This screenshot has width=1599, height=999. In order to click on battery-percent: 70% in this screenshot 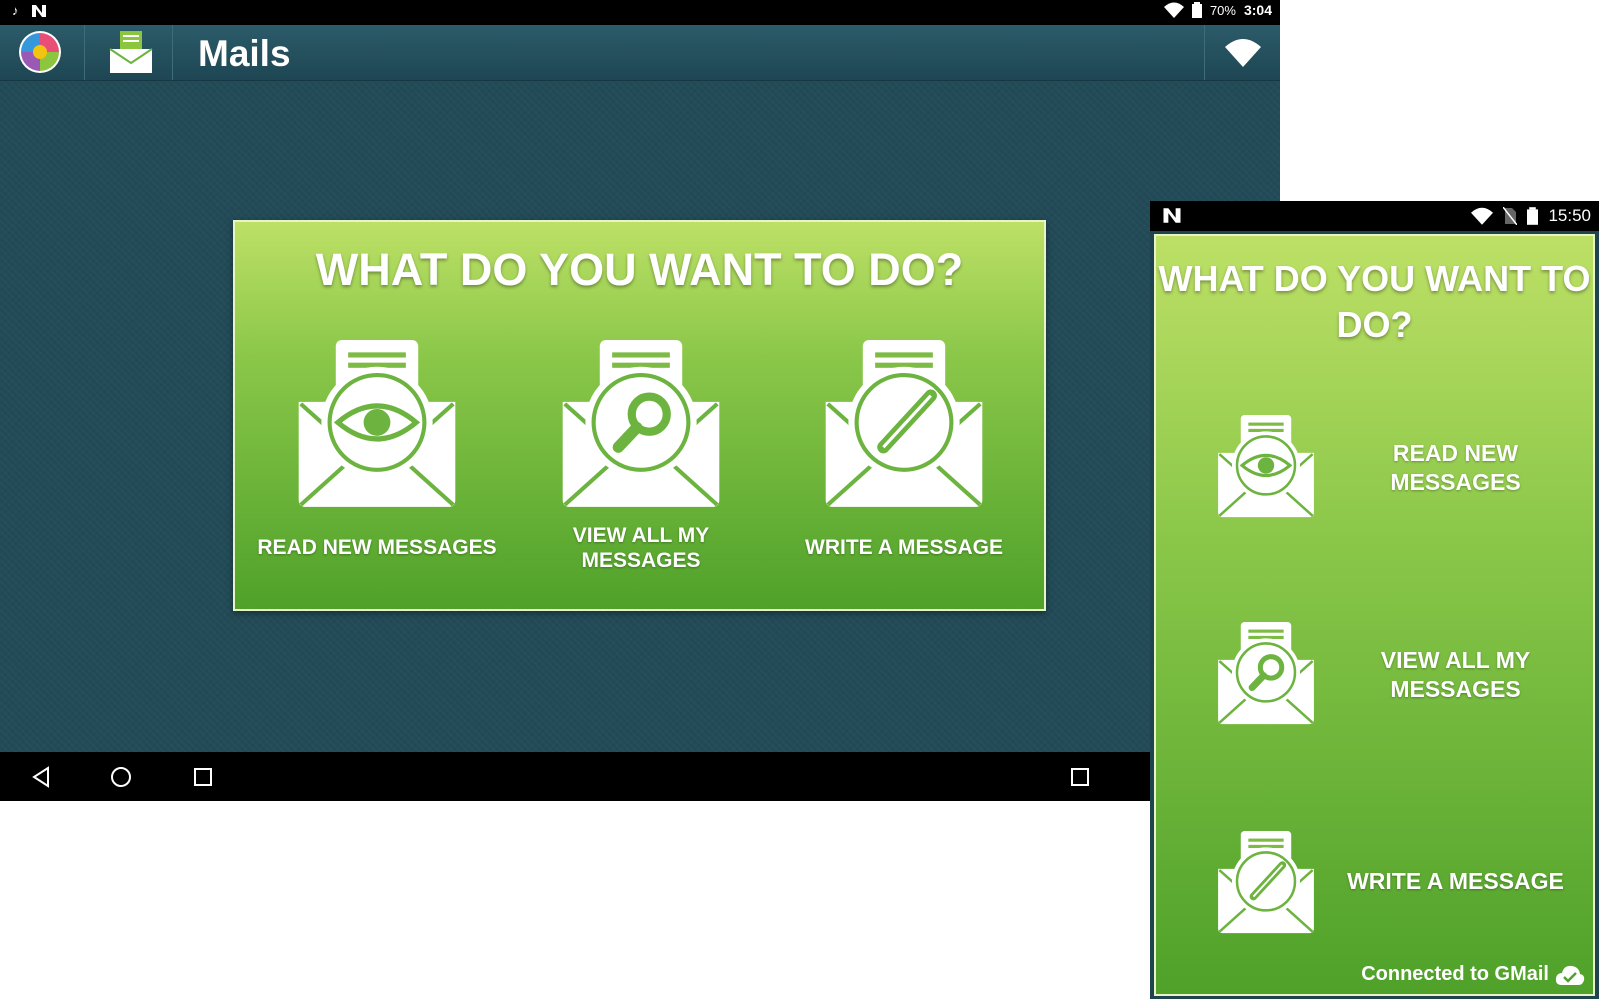, I will do `click(1222, 10)`.